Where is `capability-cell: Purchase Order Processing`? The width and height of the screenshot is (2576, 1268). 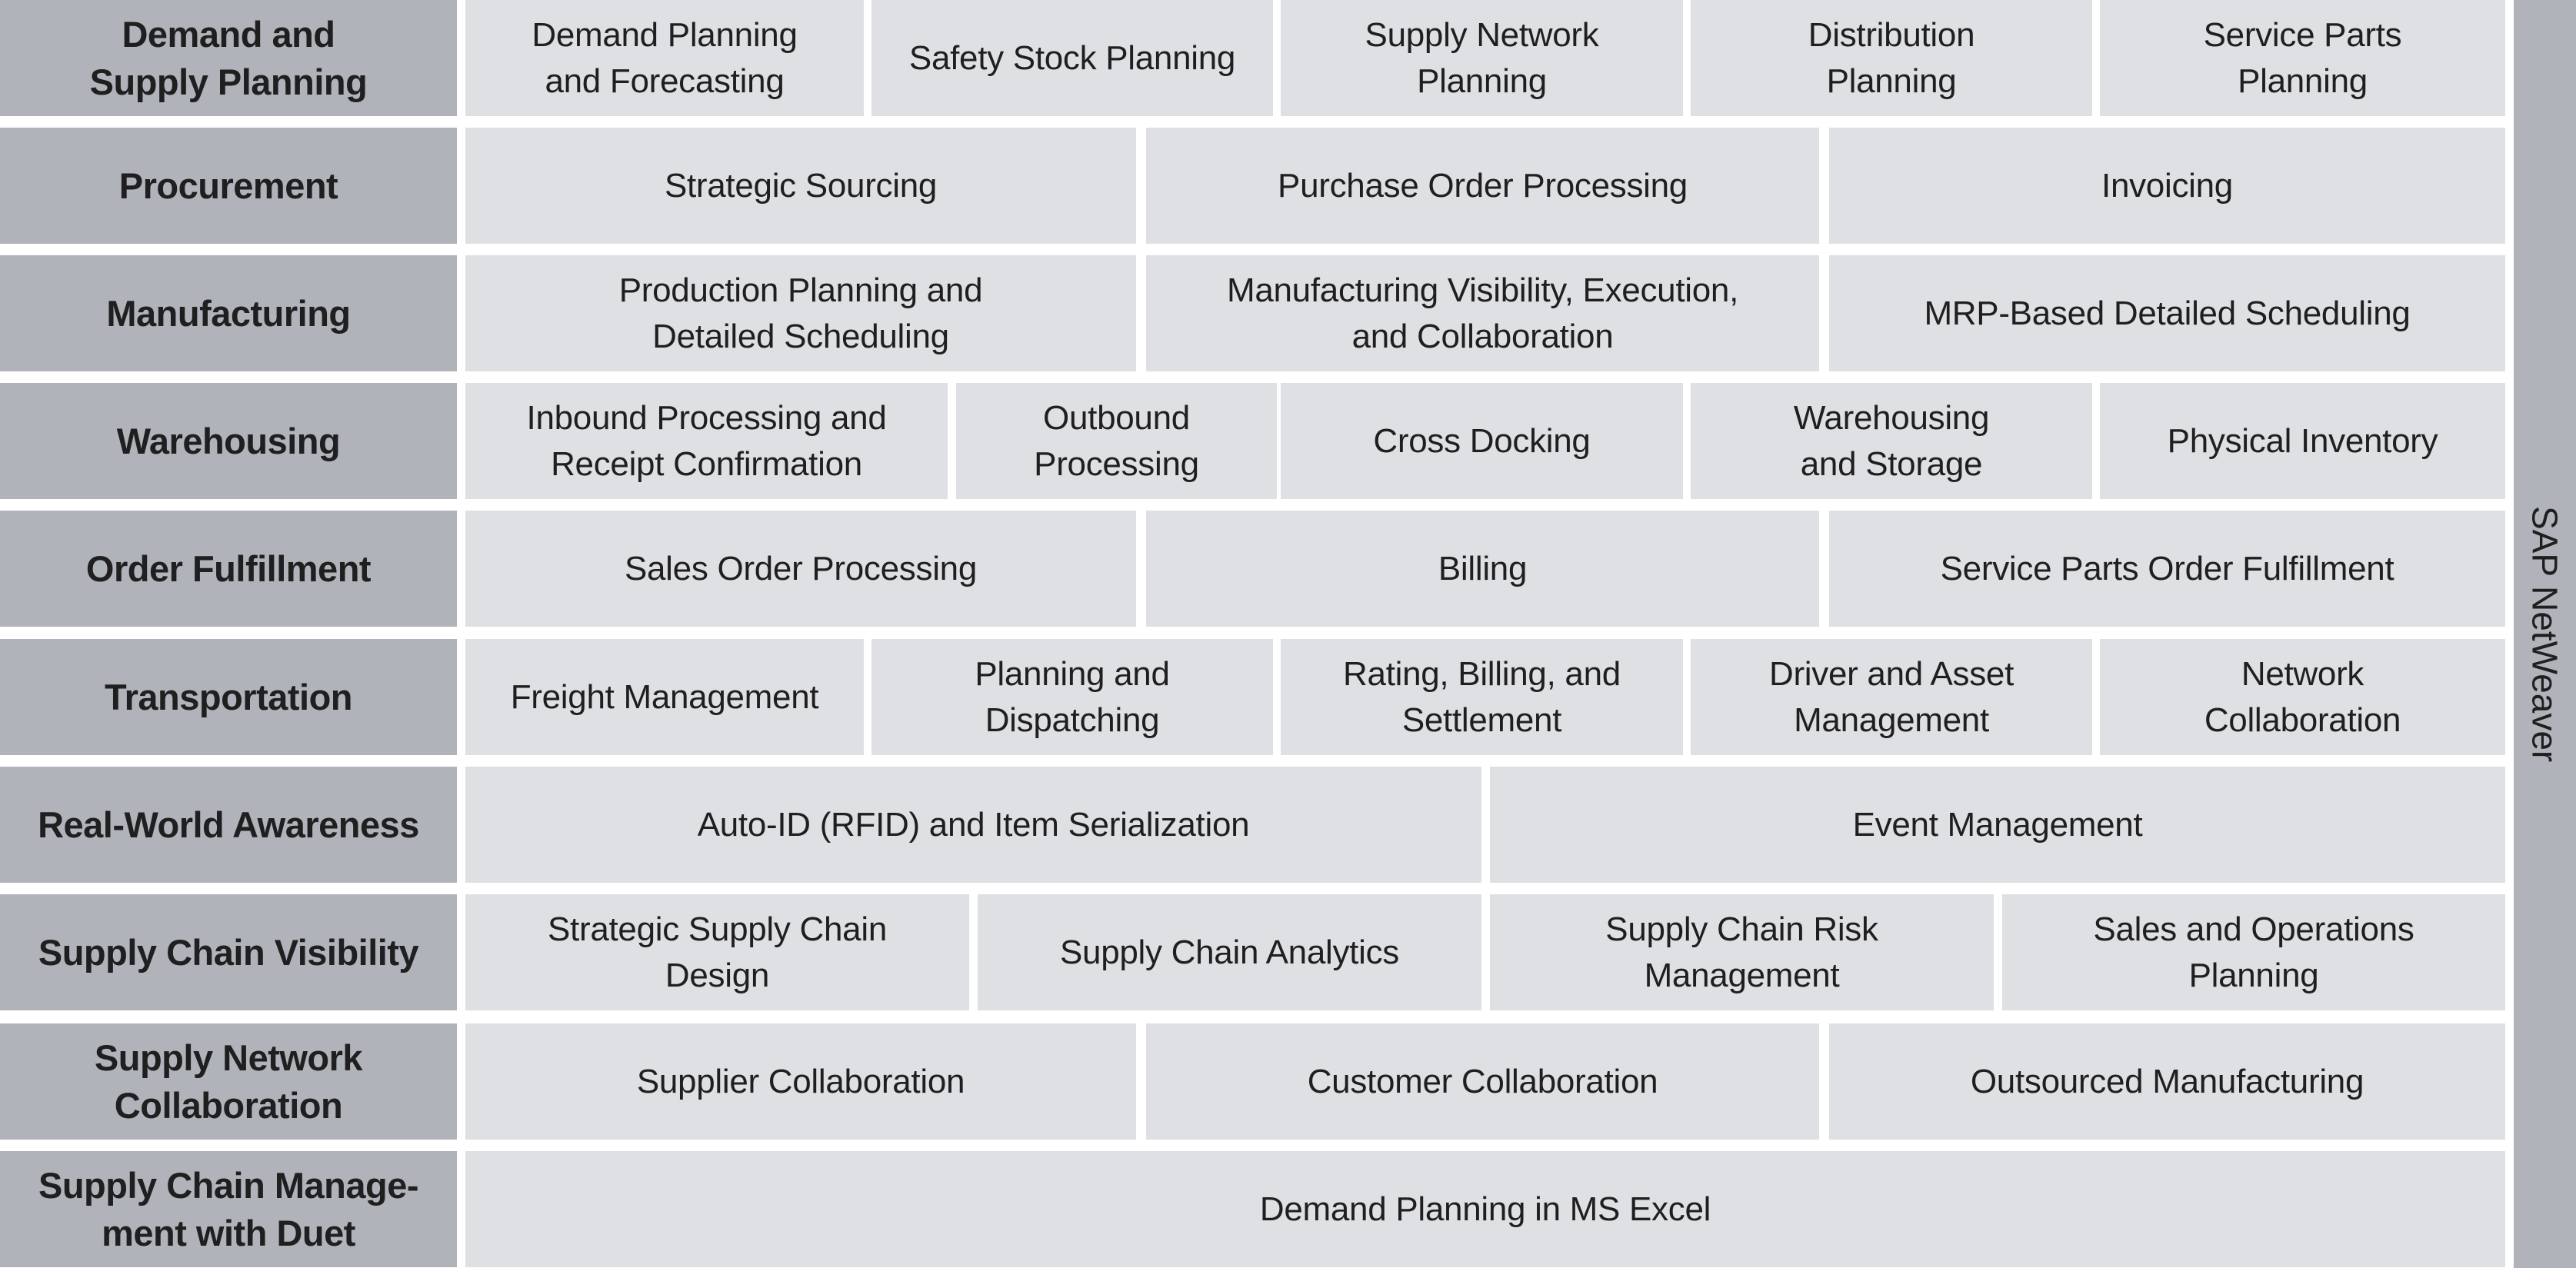
capability-cell: Purchase Order Processing is located at coordinates (1482, 186).